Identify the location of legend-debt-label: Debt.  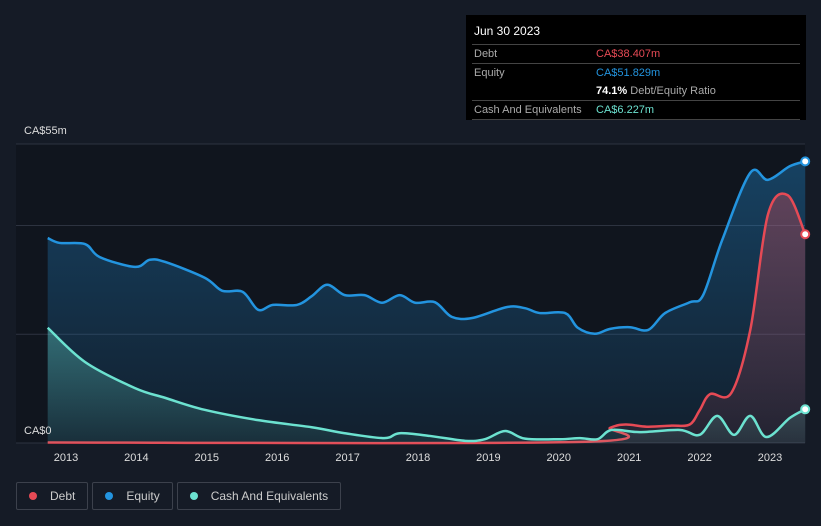
(63, 496).